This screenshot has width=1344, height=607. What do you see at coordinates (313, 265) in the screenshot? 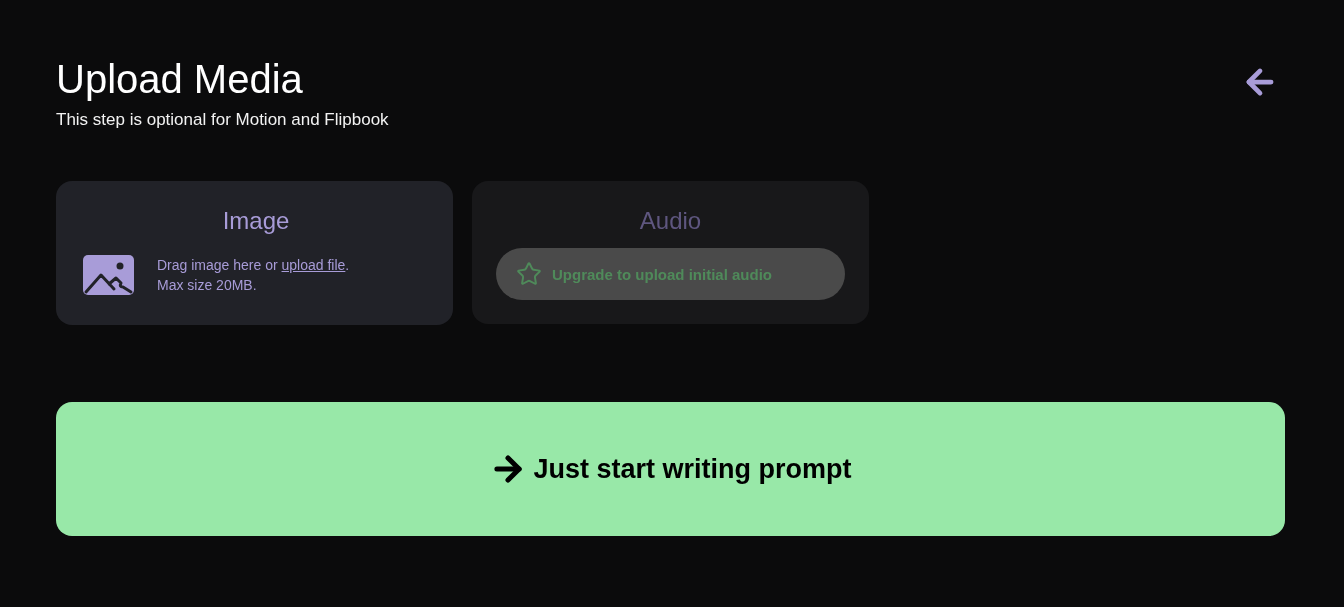
I see `upload-file-link: upload file` at bounding box center [313, 265].